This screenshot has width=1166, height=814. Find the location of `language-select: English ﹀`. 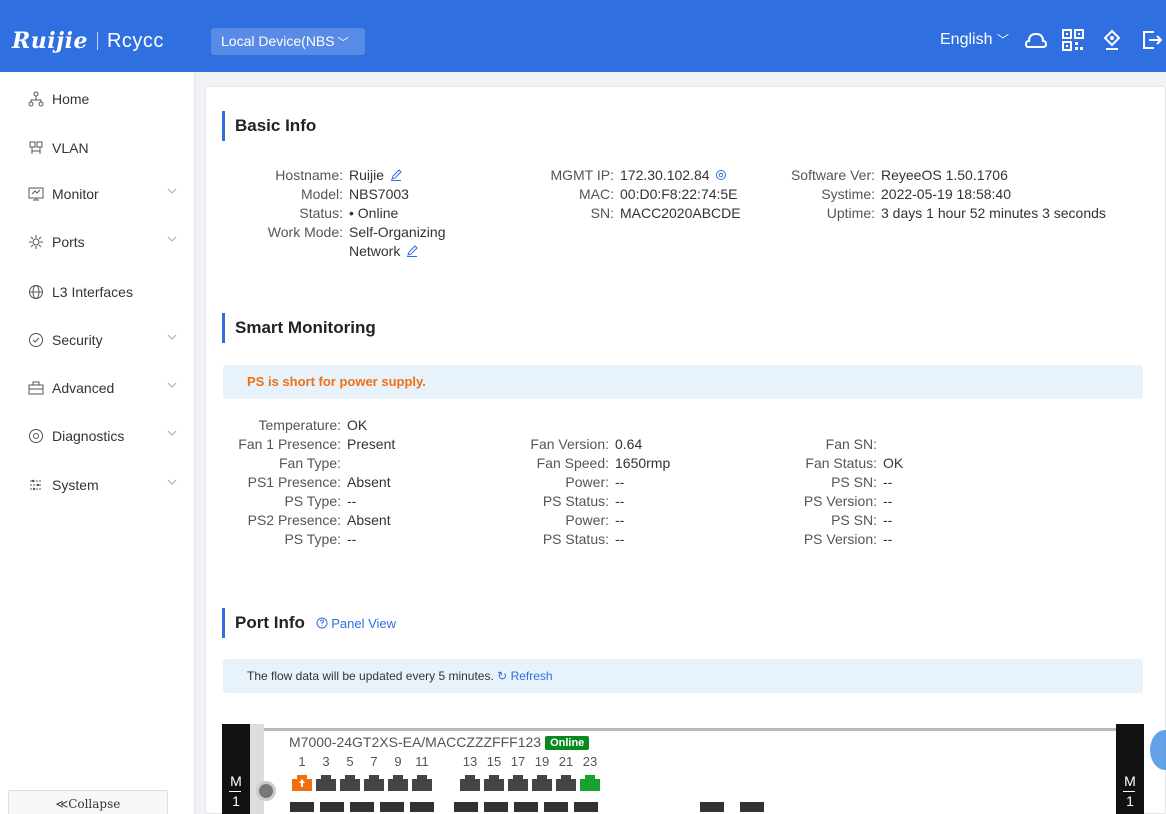

language-select: English ﹀ is located at coordinates (974, 40).